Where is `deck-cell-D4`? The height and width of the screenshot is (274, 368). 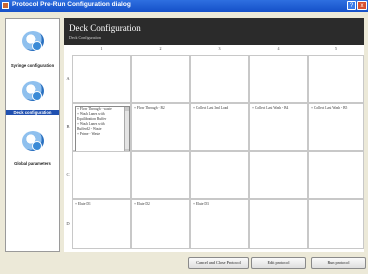 deck-cell-D4 is located at coordinates (278, 224).